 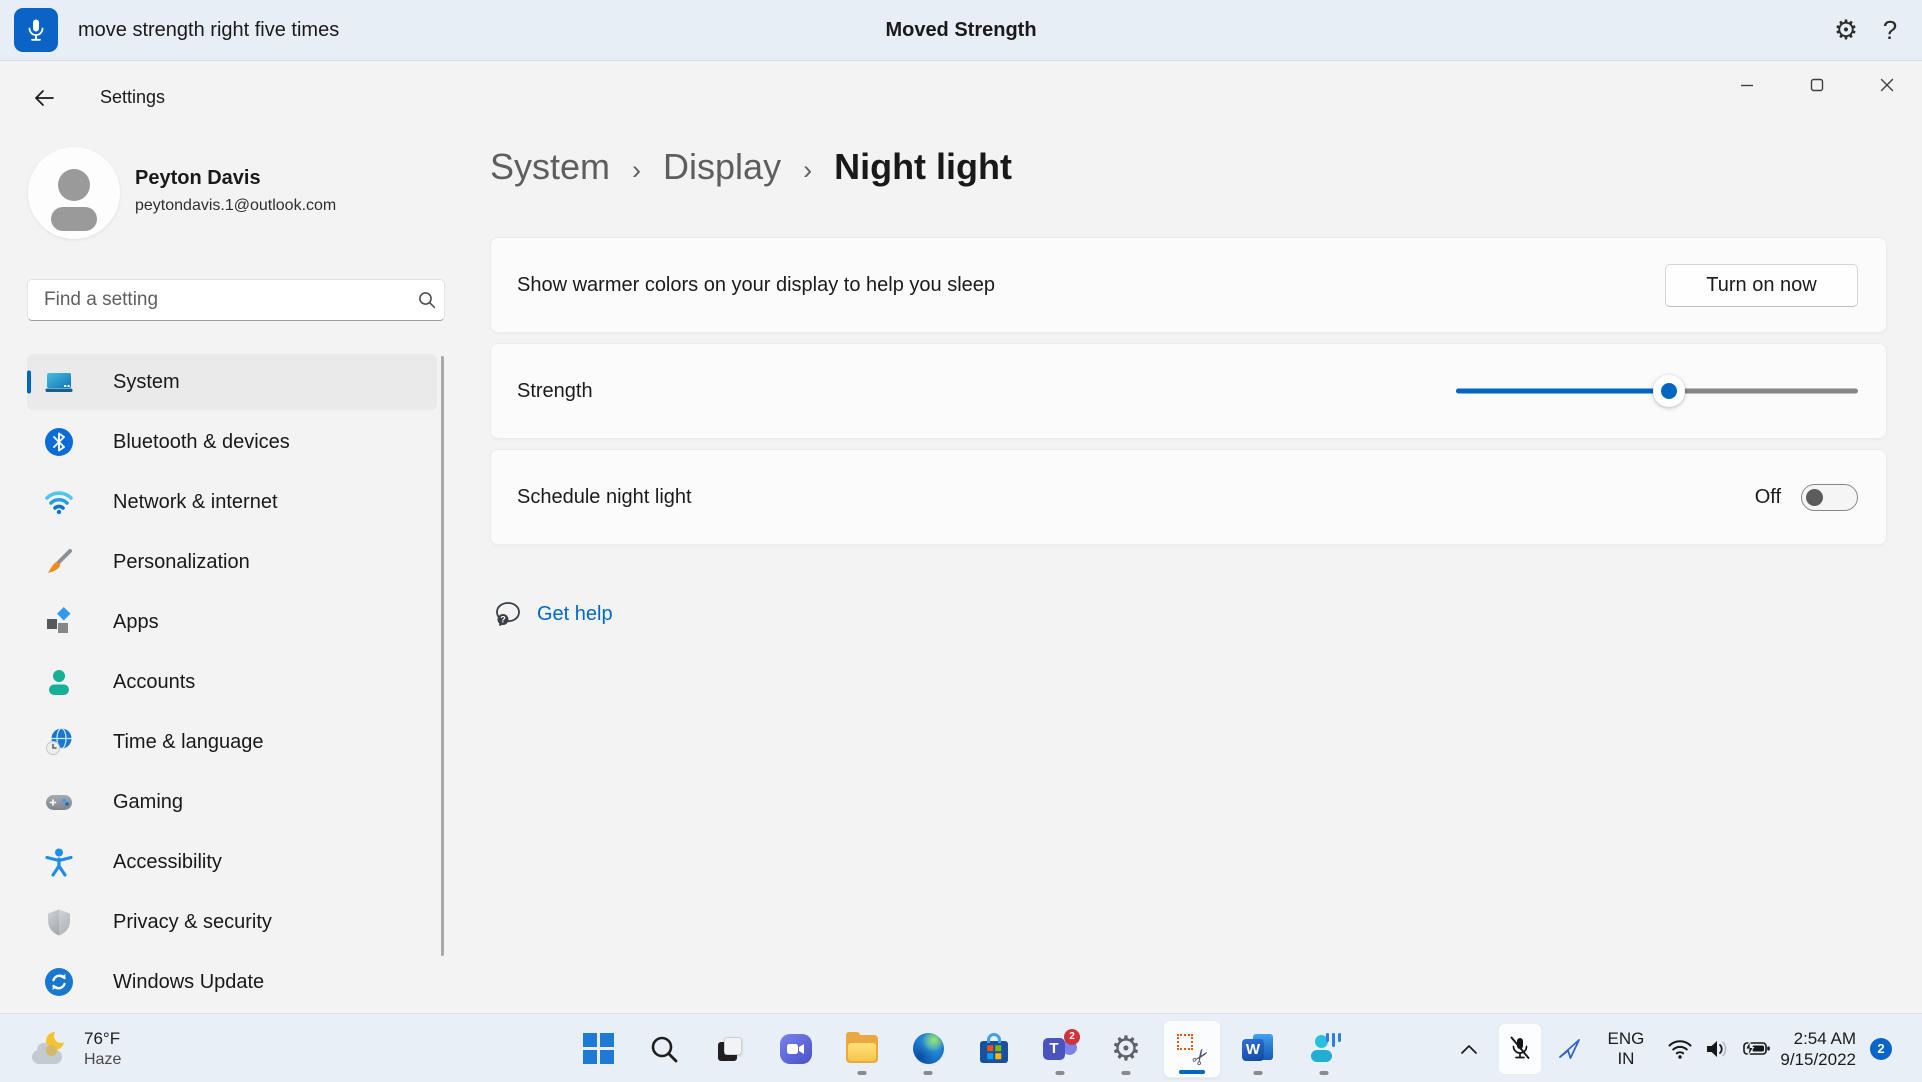 I want to click on location-in-use-icon, so click(x=1570, y=1049).